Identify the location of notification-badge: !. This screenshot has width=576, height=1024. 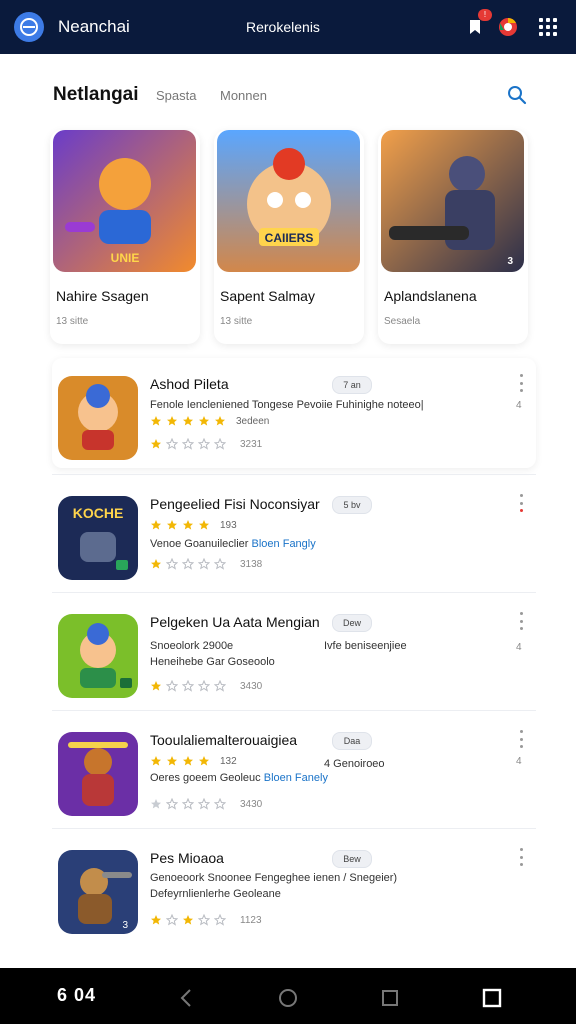
(485, 15).